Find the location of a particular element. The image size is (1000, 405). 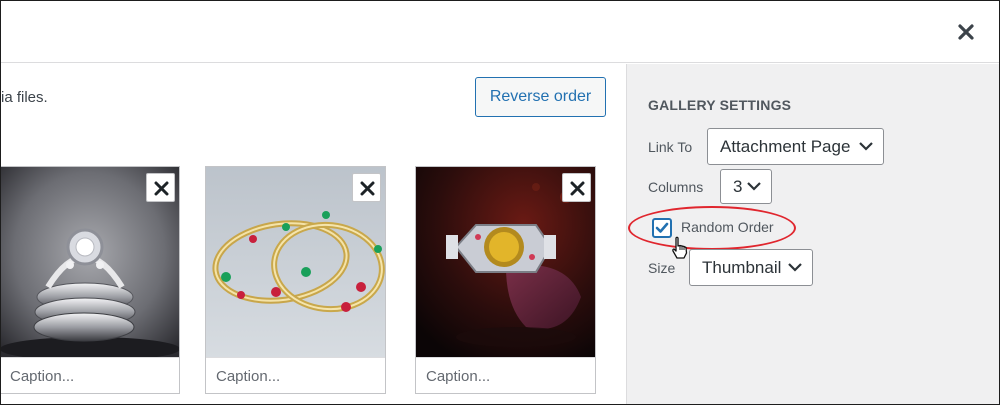

hand-pointer-icon is located at coordinates (680, 247).